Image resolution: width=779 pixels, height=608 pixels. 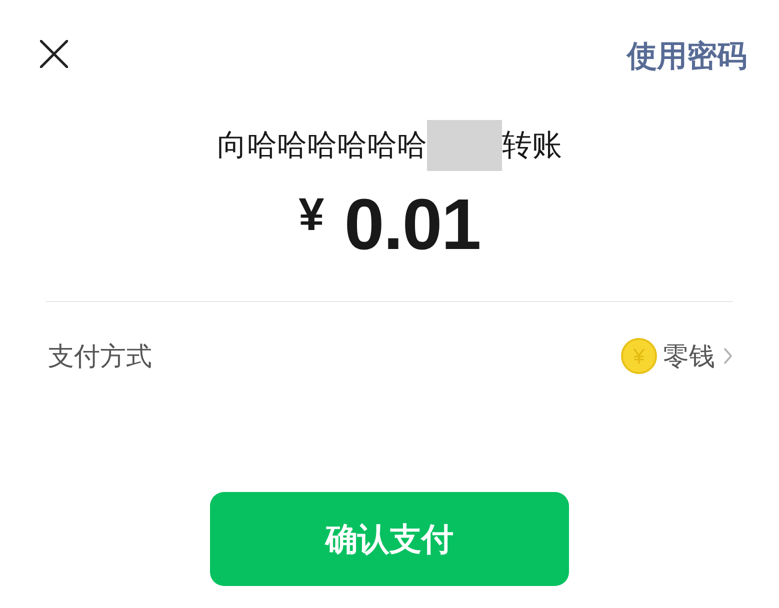 I want to click on amount-value: 0.01, so click(x=412, y=225).